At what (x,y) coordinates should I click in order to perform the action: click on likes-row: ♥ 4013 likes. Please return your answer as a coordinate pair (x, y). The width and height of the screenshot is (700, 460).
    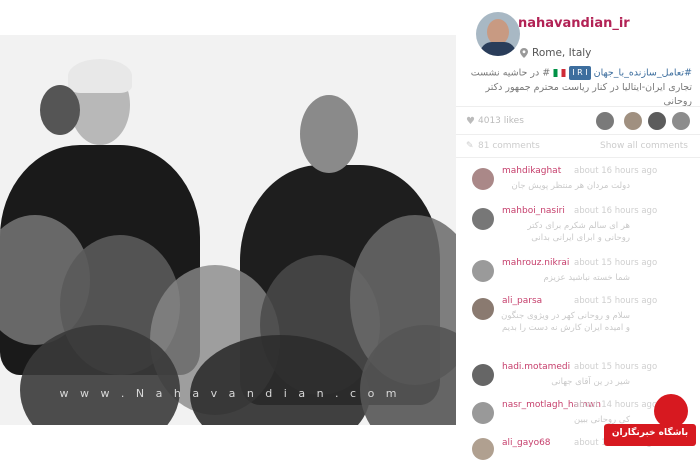
    Looking at the image, I should click on (578, 120).